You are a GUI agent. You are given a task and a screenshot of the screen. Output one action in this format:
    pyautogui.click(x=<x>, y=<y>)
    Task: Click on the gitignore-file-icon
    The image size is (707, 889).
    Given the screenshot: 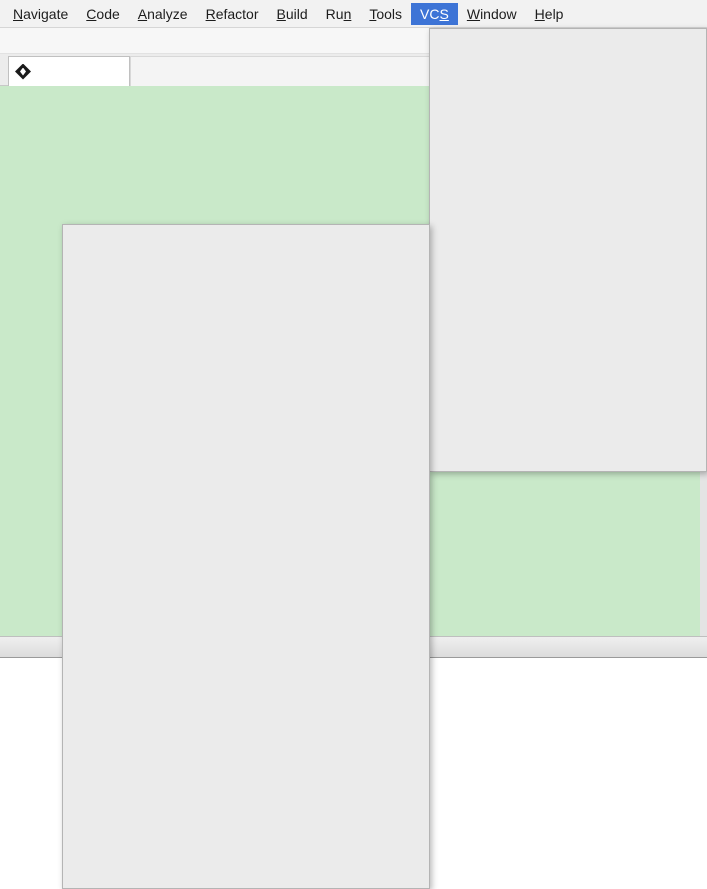 What is the action you would take?
    pyautogui.click(x=23, y=71)
    